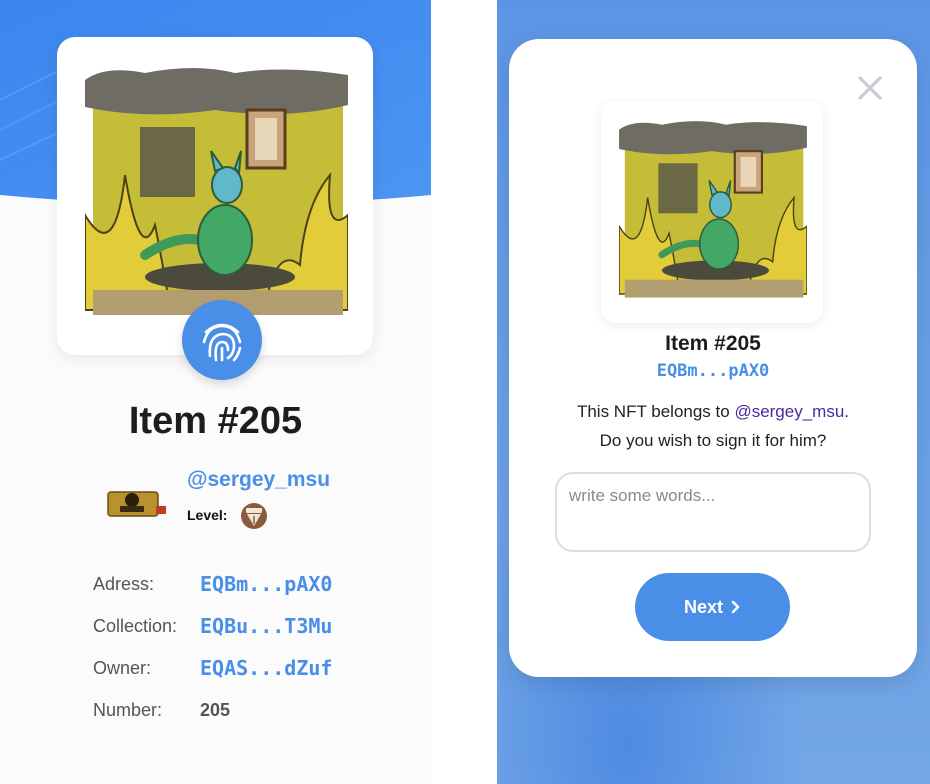 The width and height of the screenshot is (930, 784). Describe the element at coordinates (258, 480) in the screenshot. I see `owner-handle-link: @sergey_msu` at that location.